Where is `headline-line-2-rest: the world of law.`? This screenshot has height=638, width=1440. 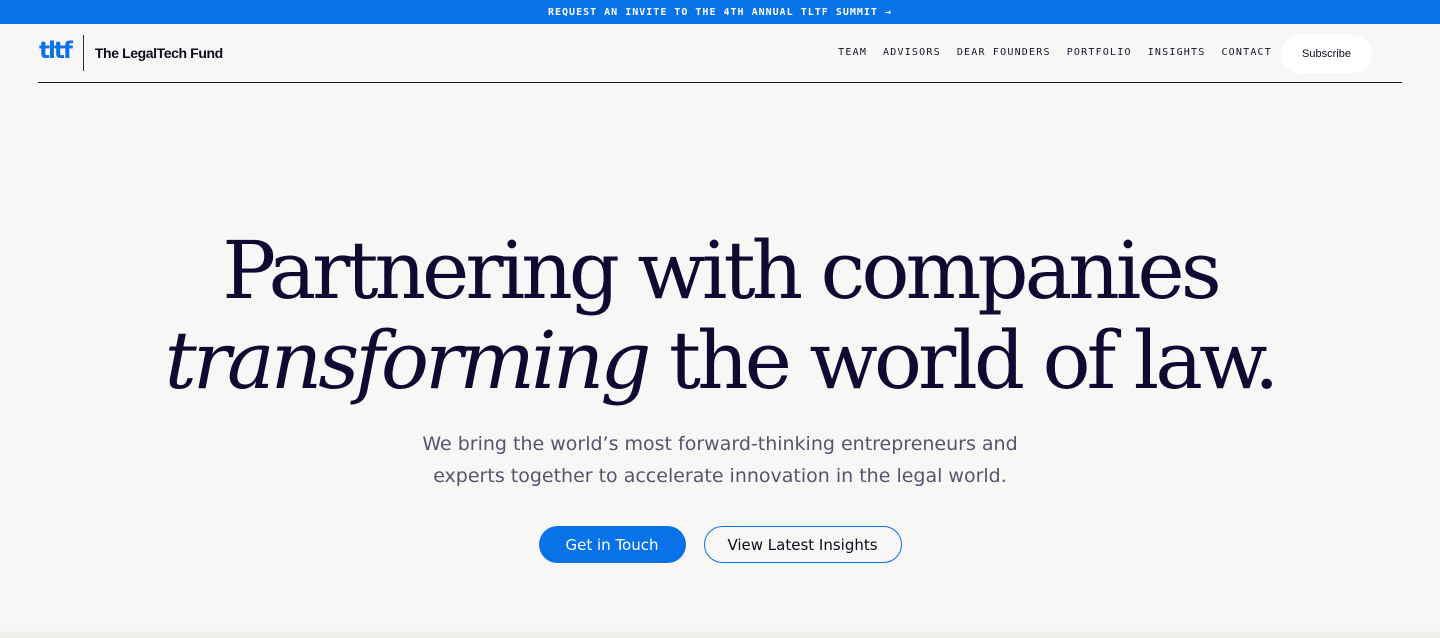 headline-line-2-rest: the world of law. is located at coordinates (963, 360).